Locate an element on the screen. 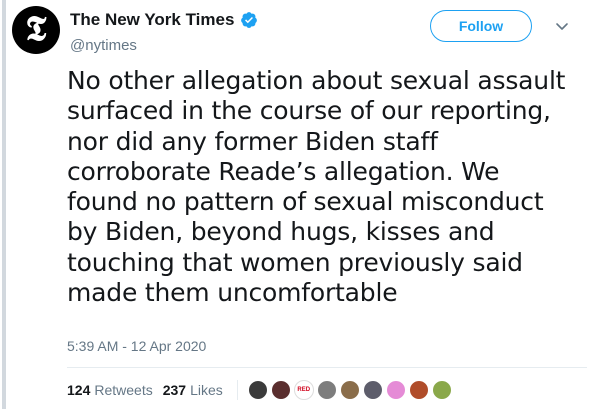  likes-label: Likes is located at coordinates (206, 390).